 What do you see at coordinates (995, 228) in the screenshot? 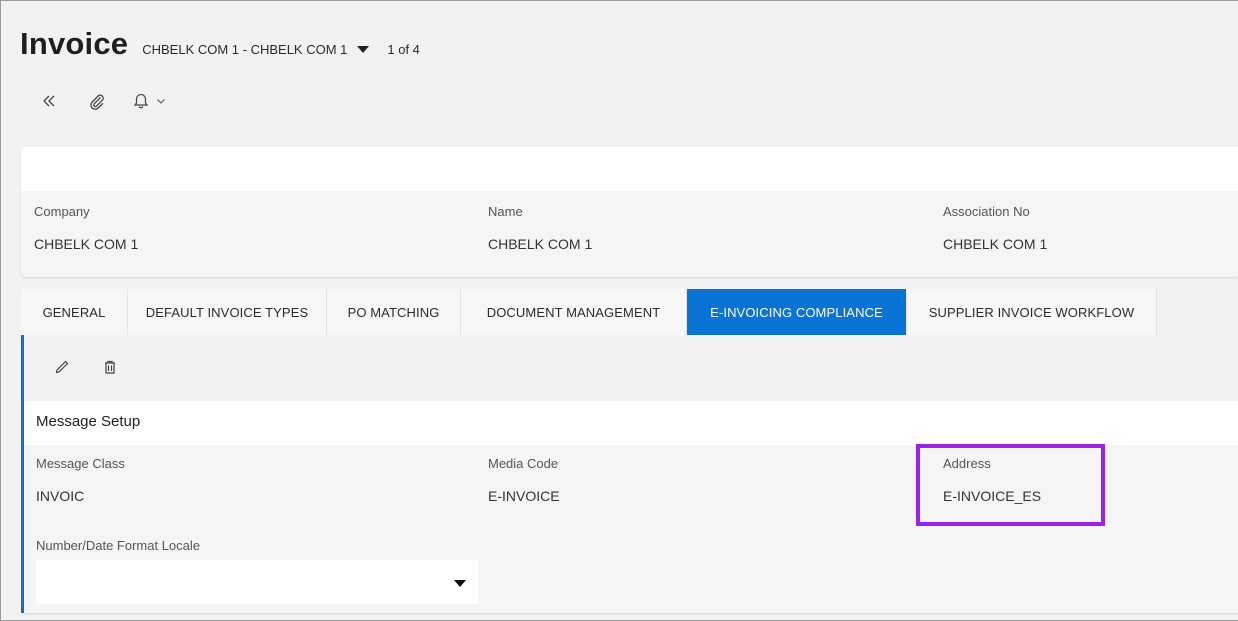
I see `association-no-field: Association No CHBELK COM 1` at bounding box center [995, 228].